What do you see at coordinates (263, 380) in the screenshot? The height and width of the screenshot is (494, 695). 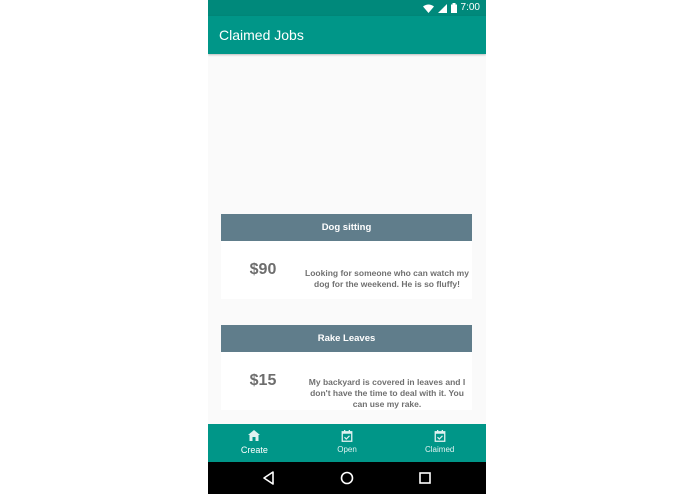 I see `job-price: $15` at bounding box center [263, 380].